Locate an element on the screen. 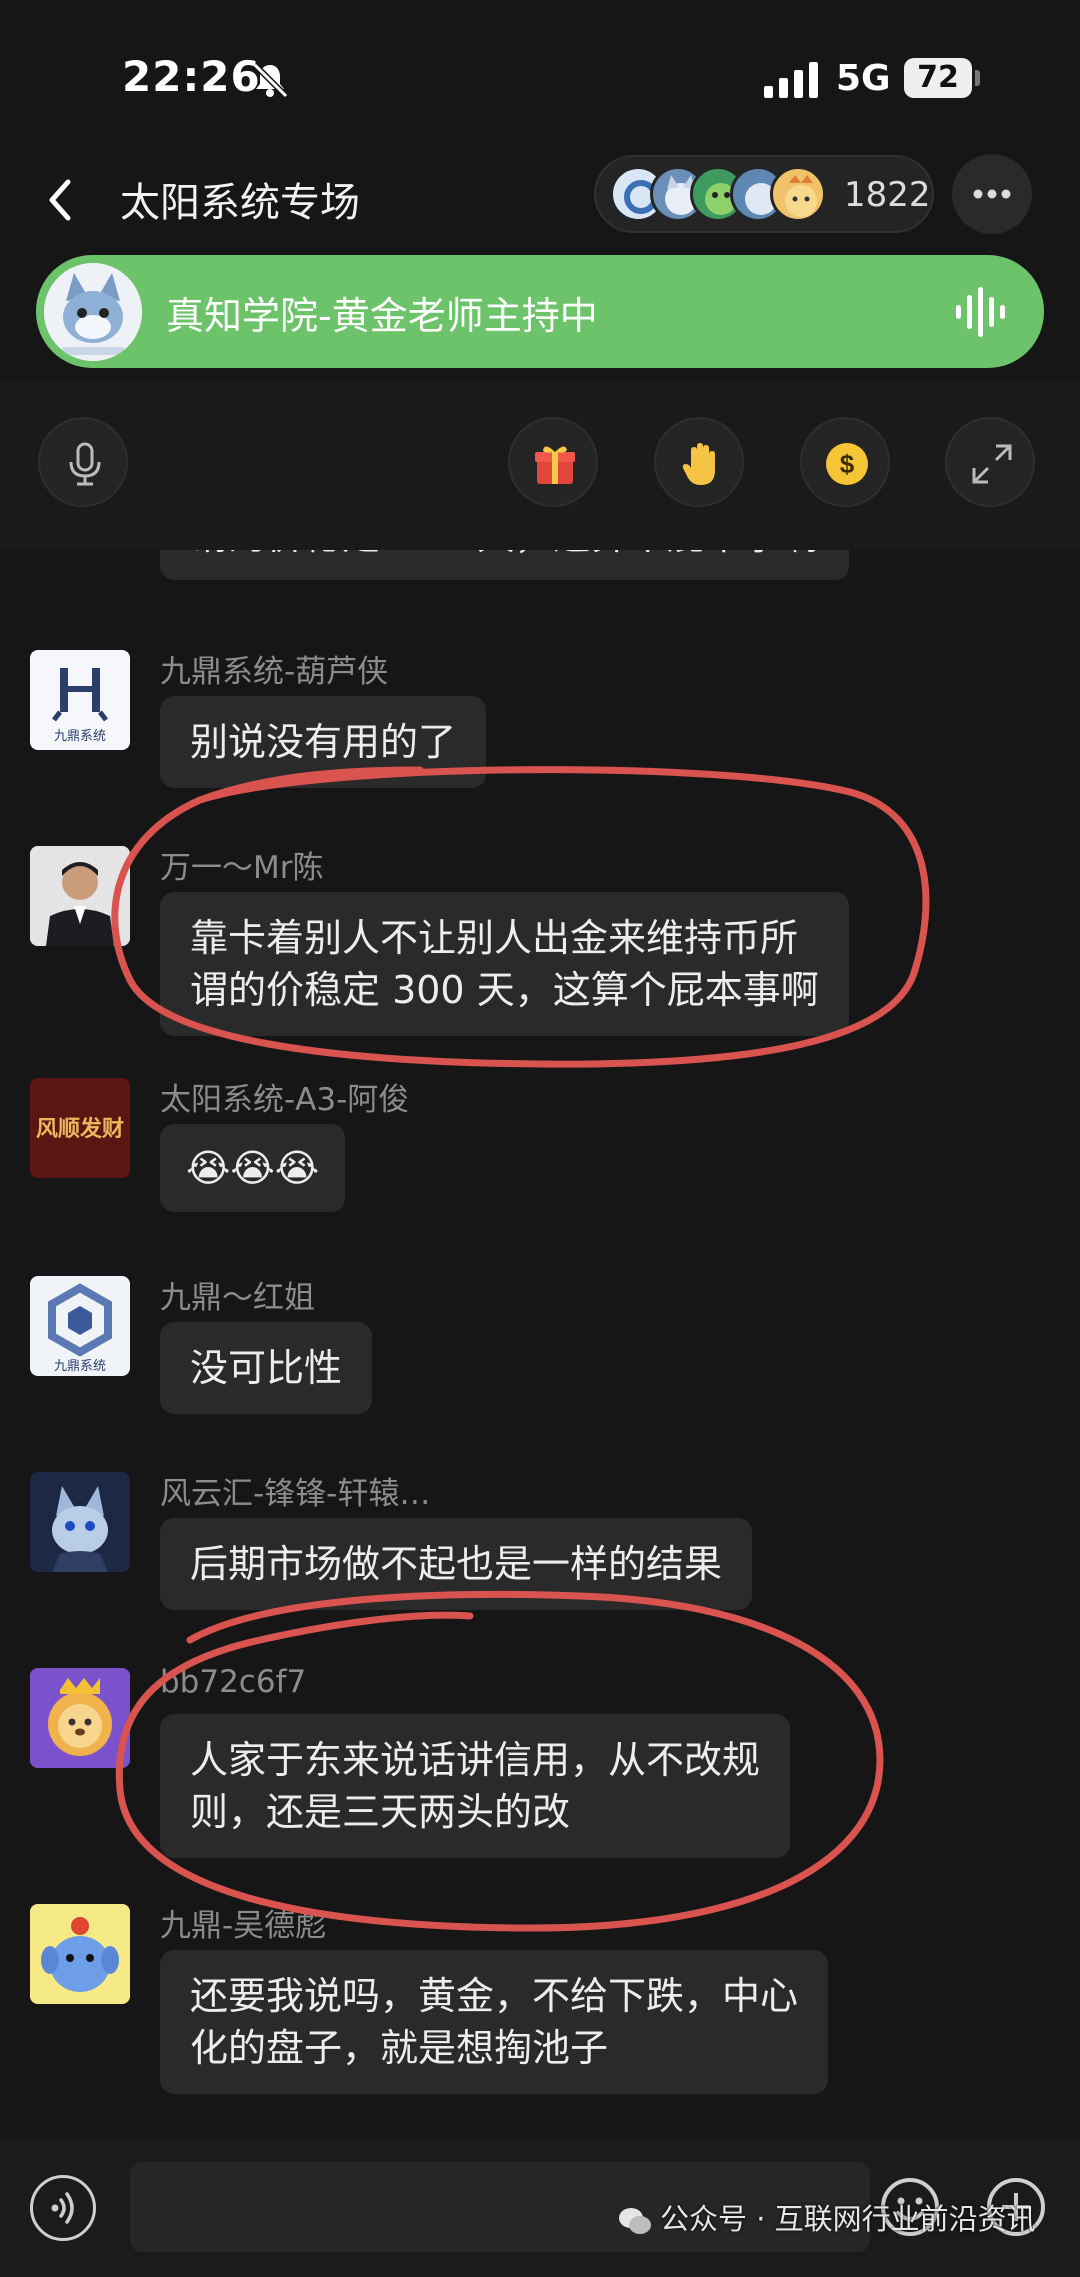  coin-icon: $ is located at coordinates (847, 464).